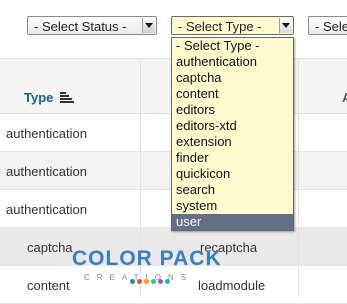  What do you see at coordinates (232, 174) in the screenshot?
I see `type-option: quickicon` at bounding box center [232, 174].